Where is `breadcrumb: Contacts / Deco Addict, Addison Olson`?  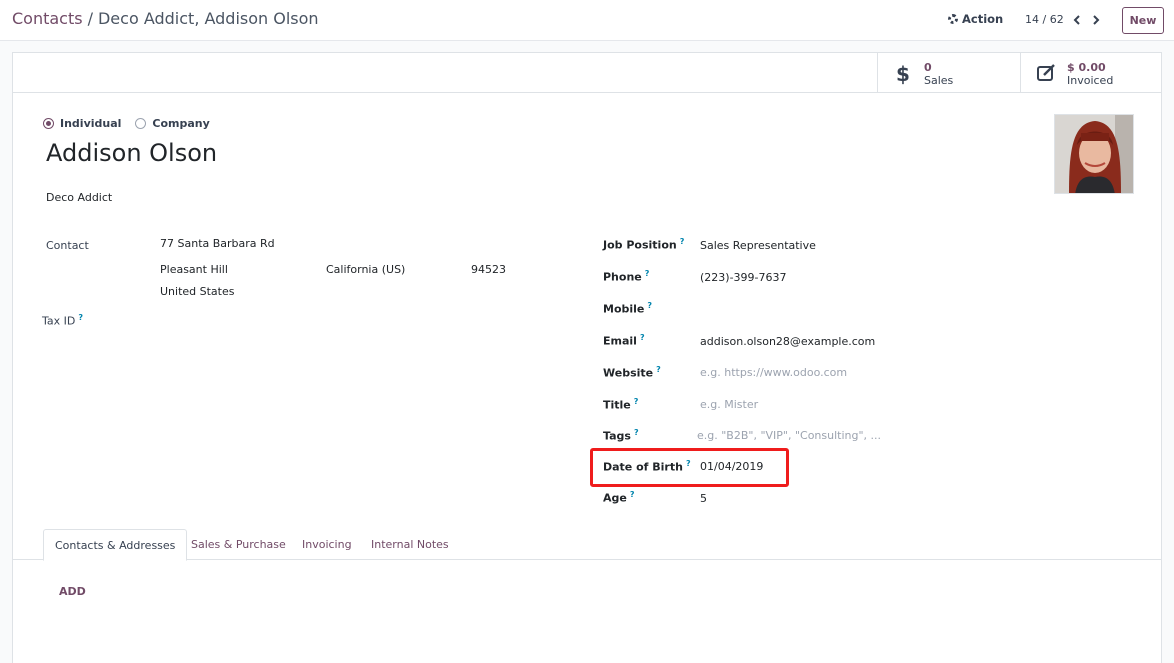
breadcrumb: Contacts / Deco Addict, Addison Olson is located at coordinates (165, 18).